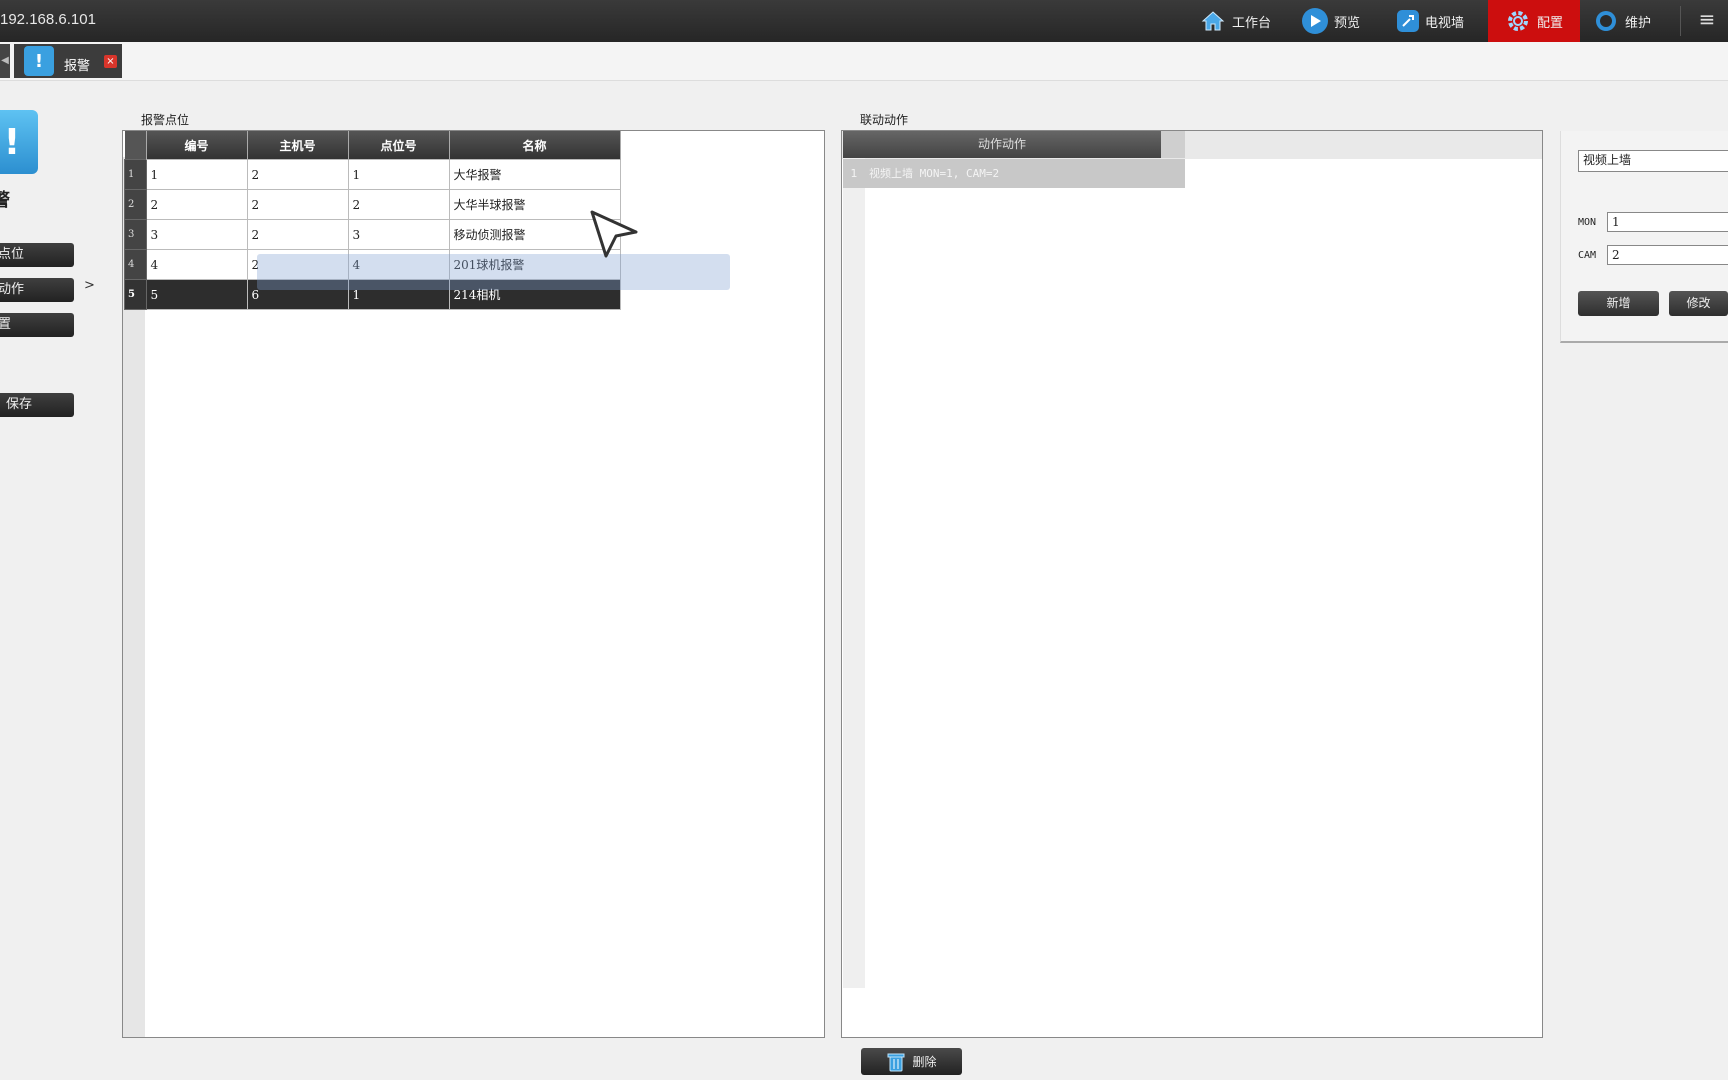  I want to click on nav-label: 工作台, so click(1252, 23).